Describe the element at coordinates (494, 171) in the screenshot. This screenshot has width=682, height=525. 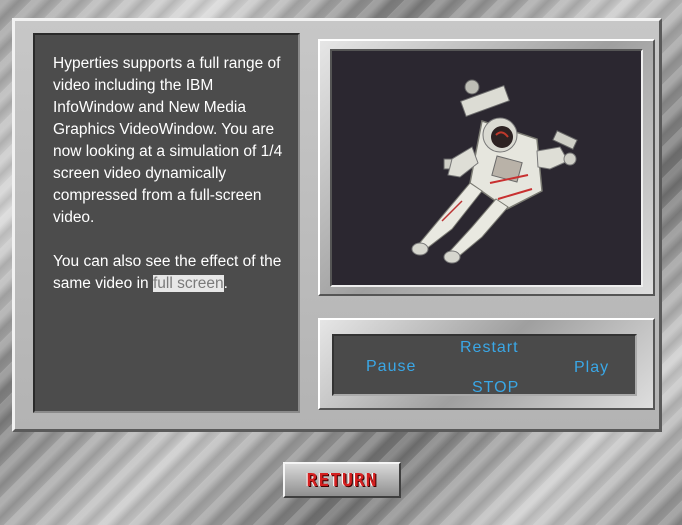
I see `astronaut-image` at that location.